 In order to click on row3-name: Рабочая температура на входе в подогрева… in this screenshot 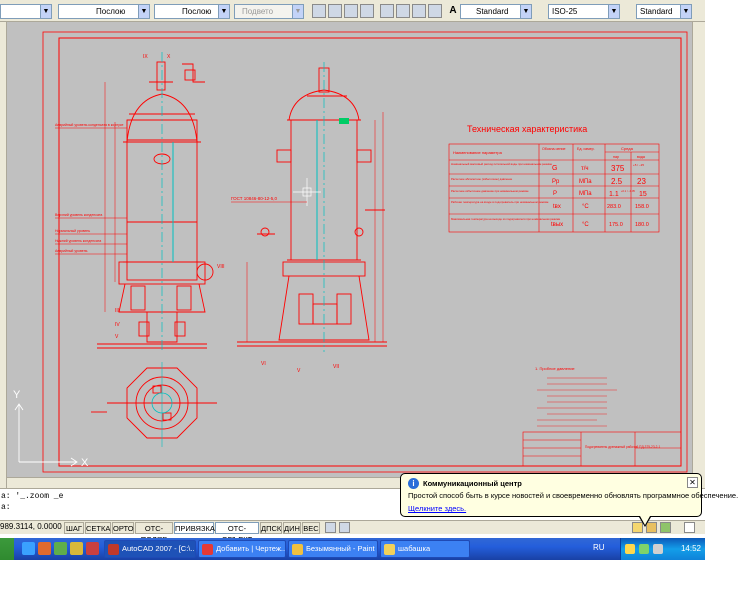, I will do `click(500, 202)`.